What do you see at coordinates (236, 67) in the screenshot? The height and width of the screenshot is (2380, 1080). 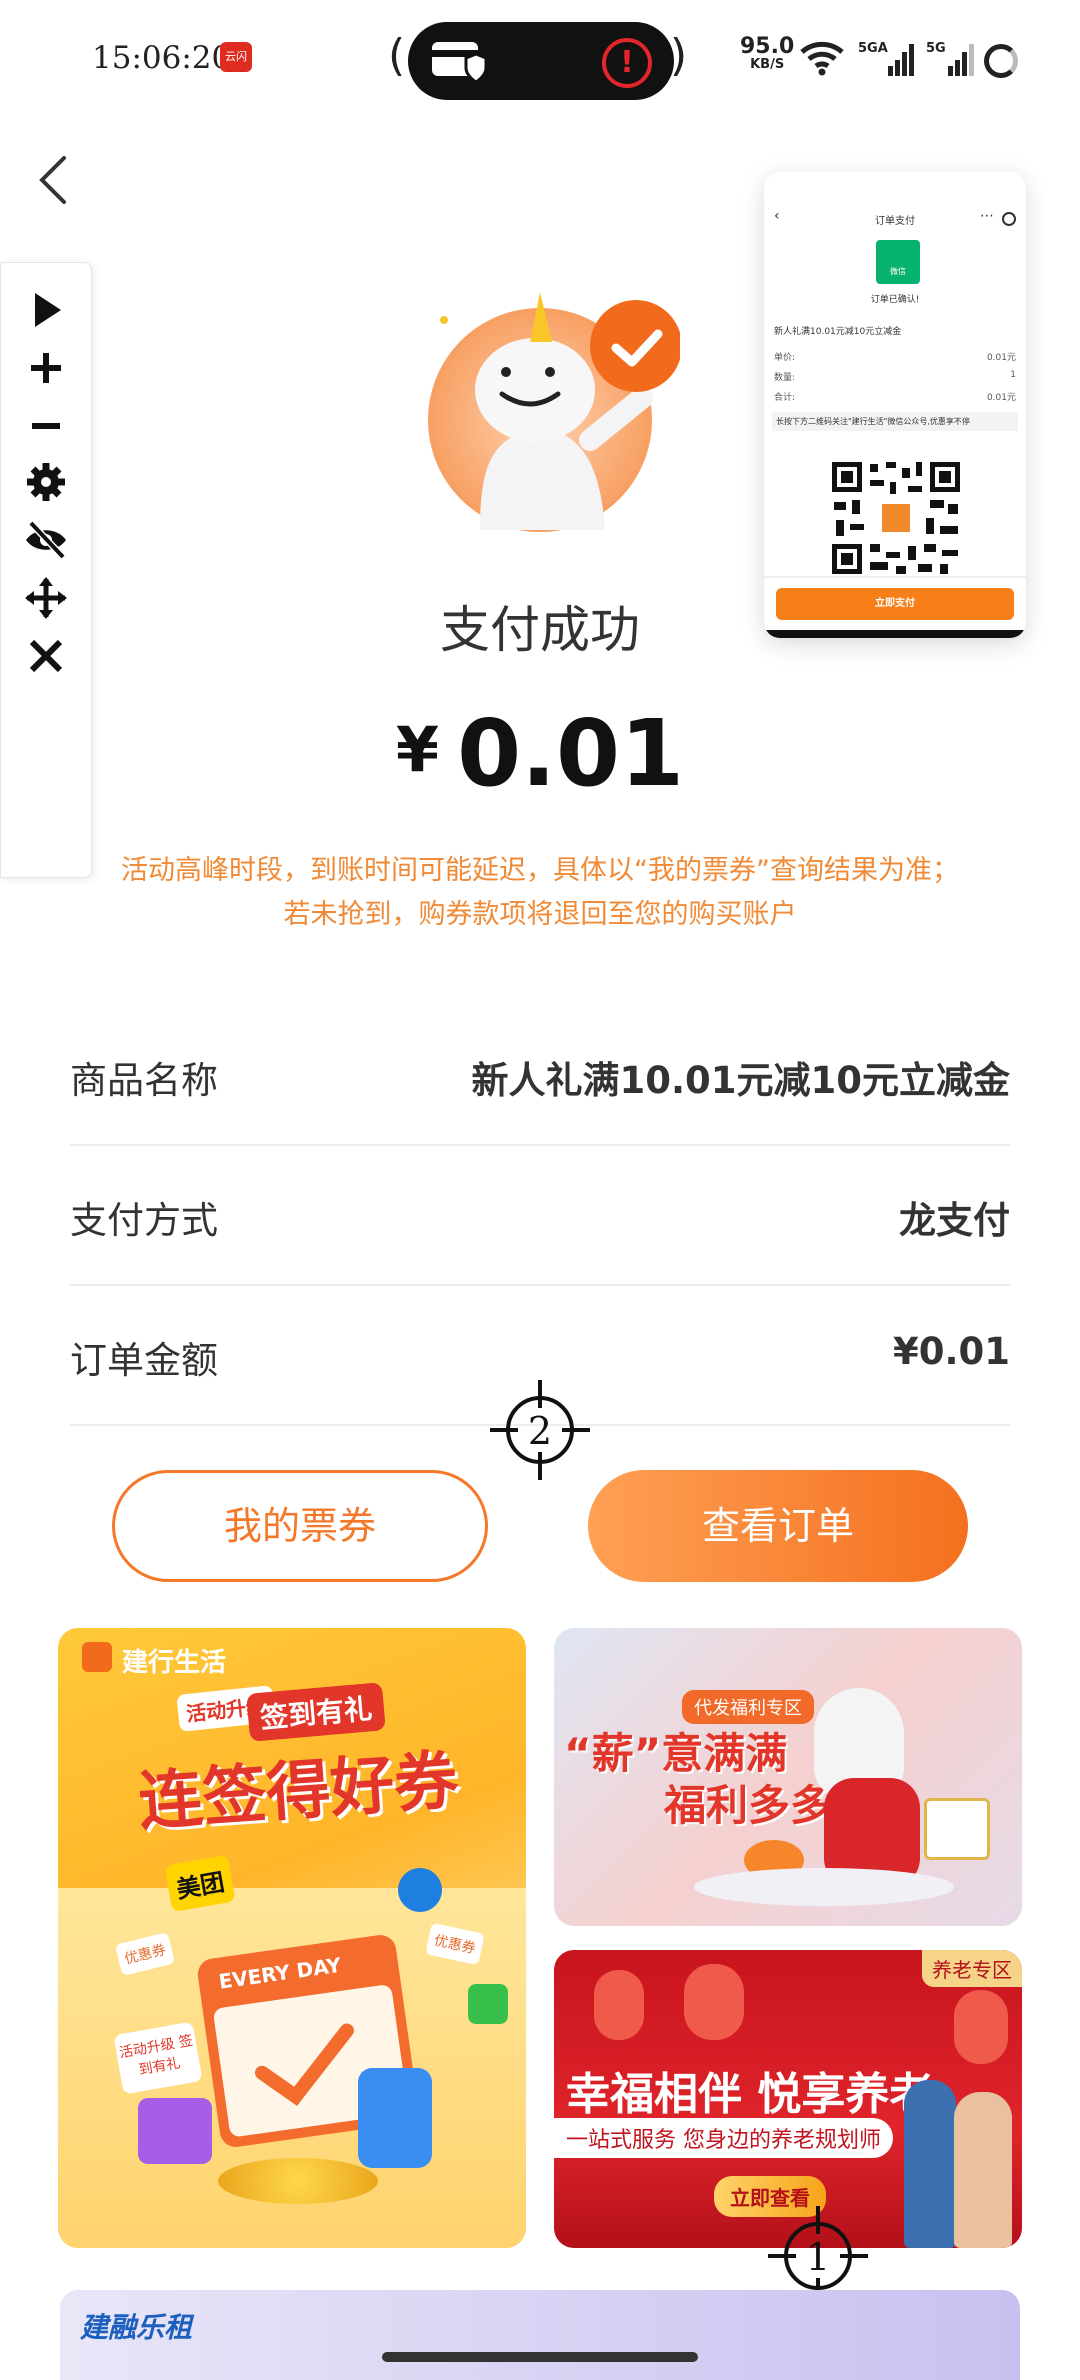 I see `app-notification-icon: 云闪付` at bounding box center [236, 67].